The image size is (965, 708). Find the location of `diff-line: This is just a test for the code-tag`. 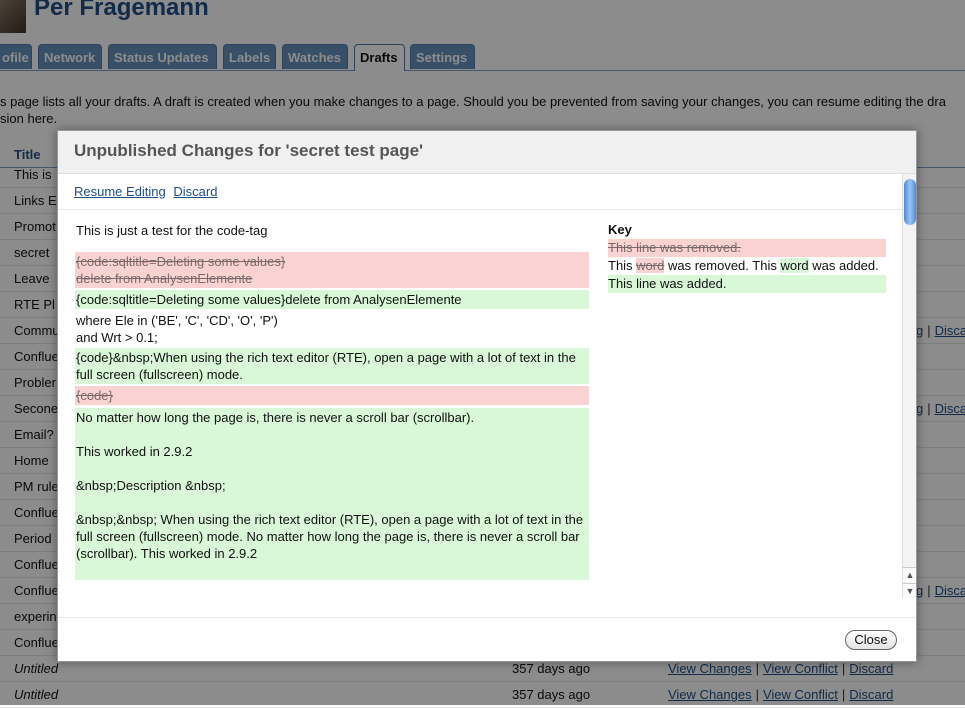

diff-line: This is just a test for the code-tag is located at coordinates (172, 230).